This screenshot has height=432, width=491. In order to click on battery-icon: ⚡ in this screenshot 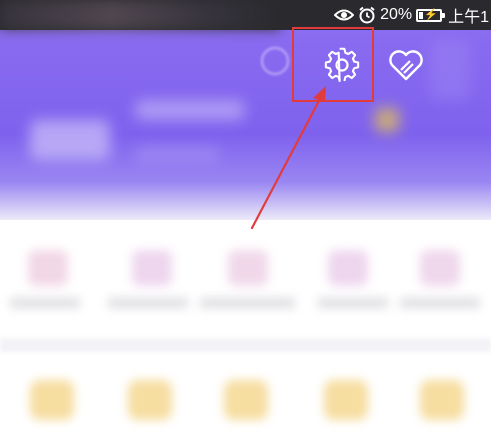, I will do `click(431, 15)`.